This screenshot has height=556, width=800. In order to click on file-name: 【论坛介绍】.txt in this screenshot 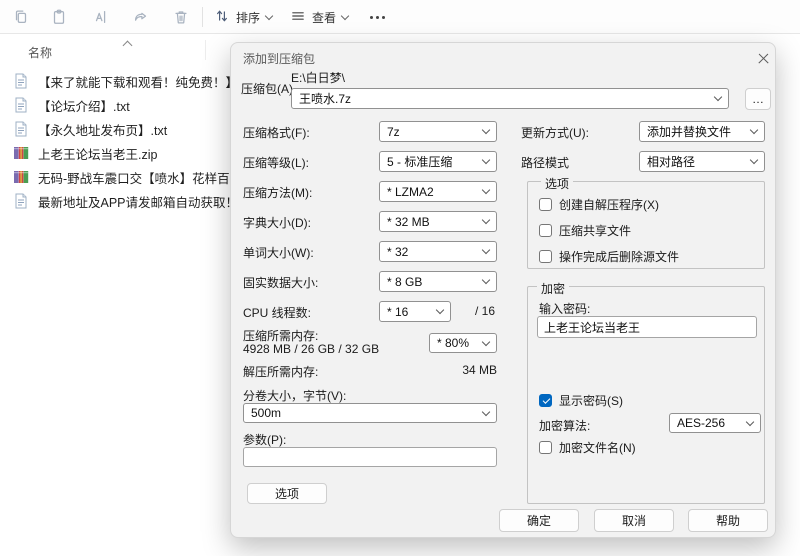, I will do `click(84, 106)`.